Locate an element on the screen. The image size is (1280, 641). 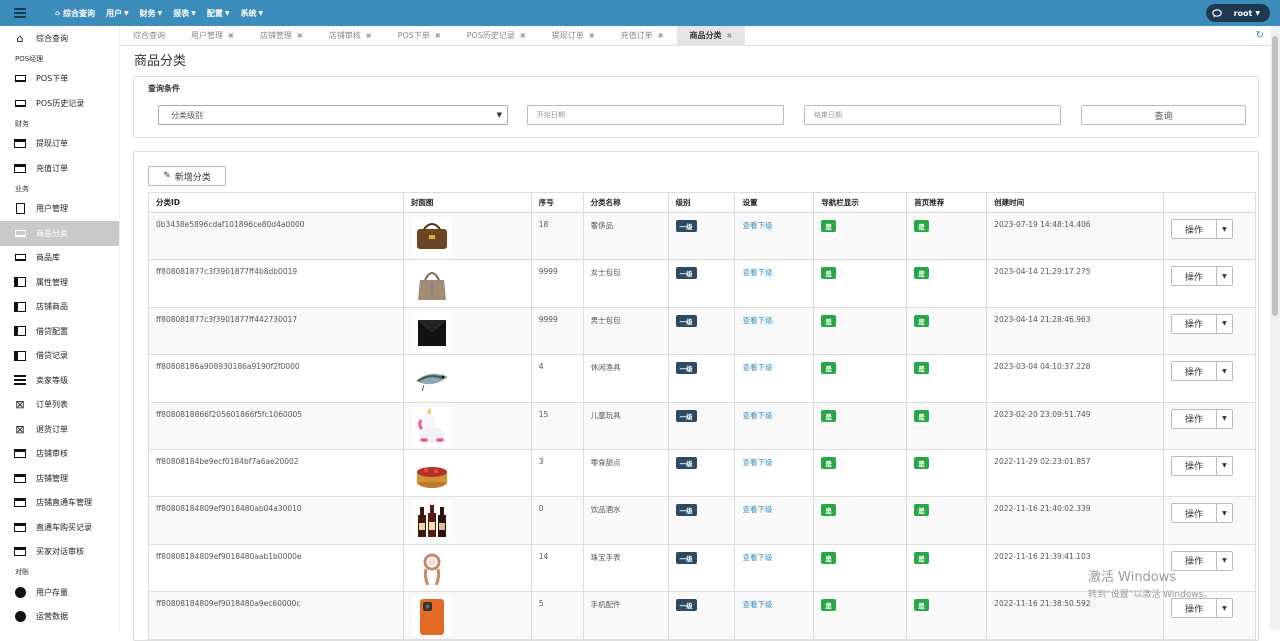
search-button: 查询 is located at coordinates (1163, 115).